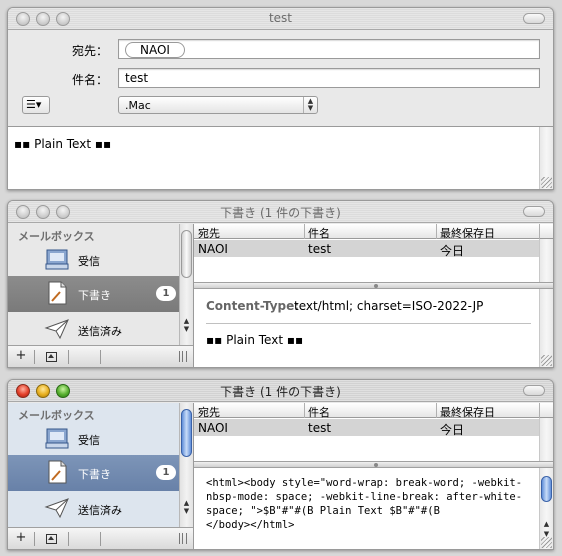 This screenshot has height=556, width=562. I want to click on splitter-dot-icon, so click(375, 286).